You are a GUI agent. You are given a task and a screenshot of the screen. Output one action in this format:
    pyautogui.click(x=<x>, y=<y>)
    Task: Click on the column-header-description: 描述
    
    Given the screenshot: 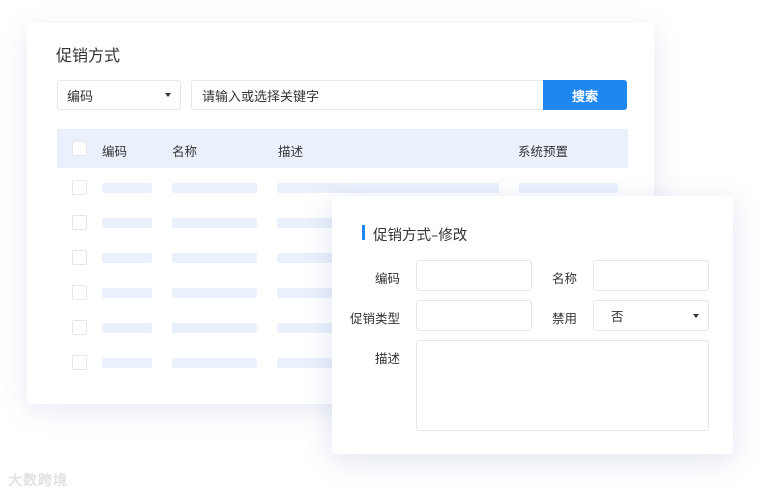 What is the action you would take?
    pyautogui.click(x=291, y=151)
    